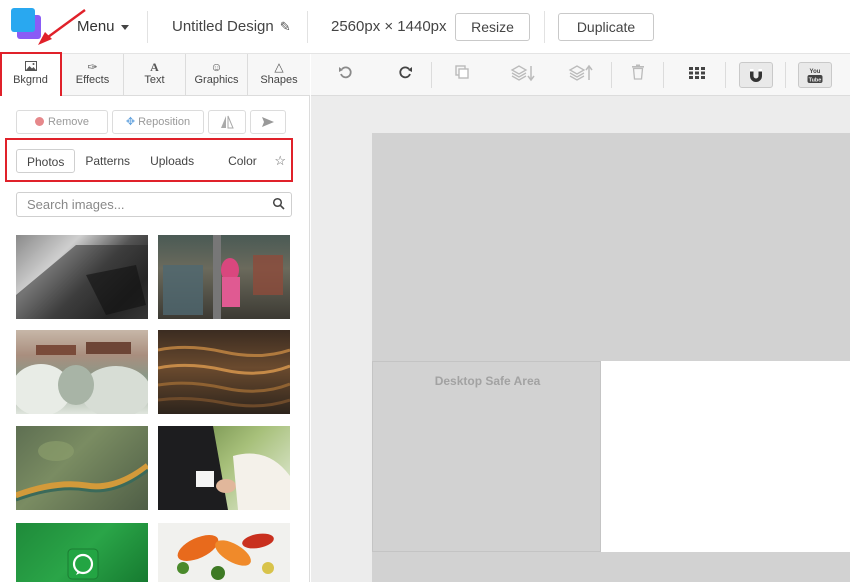  Describe the element at coordinates (164, 122) in the screenshot. I see `reposition-label: Reposition` at that location.